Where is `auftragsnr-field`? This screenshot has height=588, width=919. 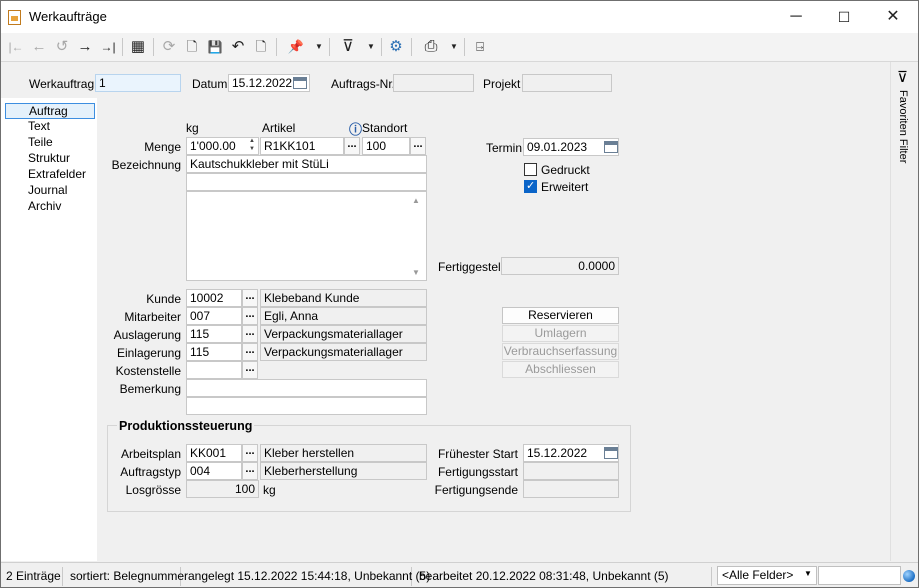
auftragsnr-field is located at coordinates (433, 83).